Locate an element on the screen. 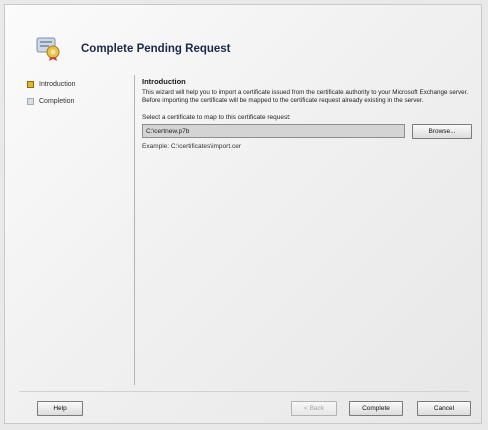  step-label: Introduction is located at coordinates (57, 84).